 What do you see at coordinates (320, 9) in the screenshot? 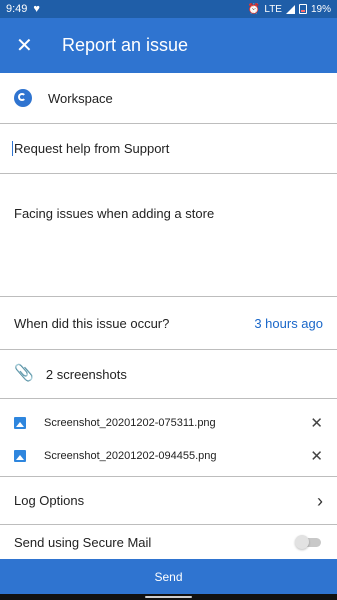
I see `battery-level: 19%` at bounding box center [320, 9].